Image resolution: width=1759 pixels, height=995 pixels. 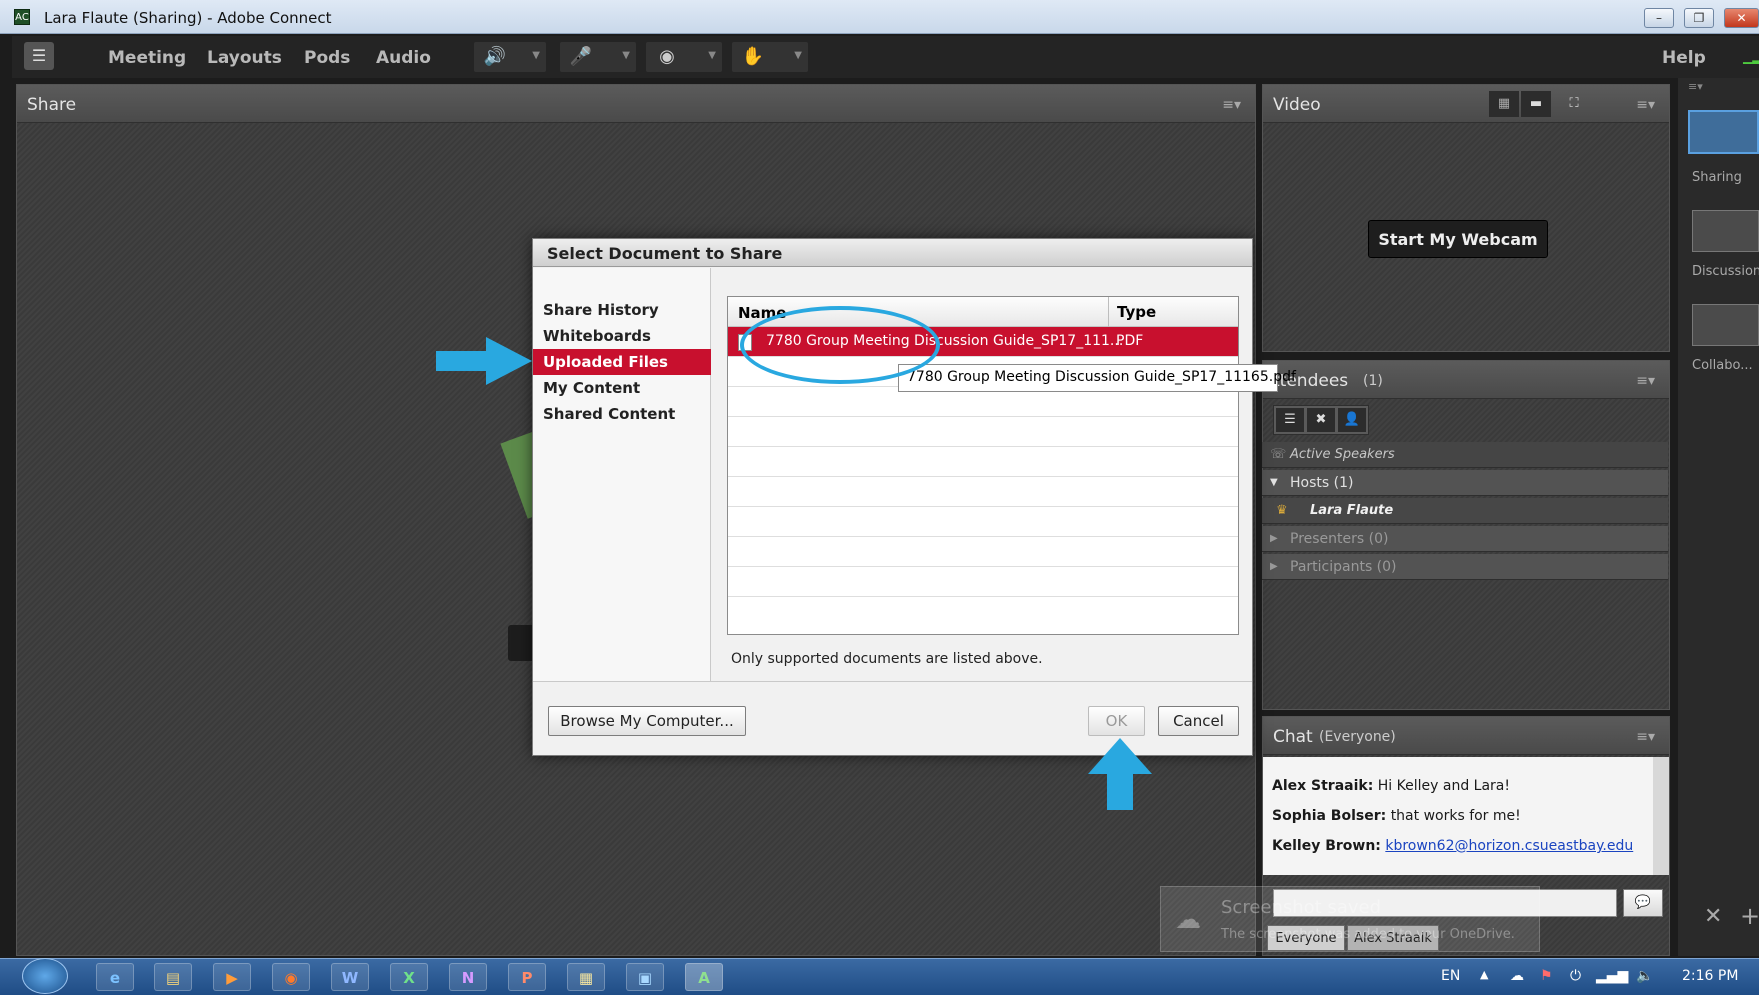 I want to click on maximize-button: ❐, so click(x=1699, y=18).